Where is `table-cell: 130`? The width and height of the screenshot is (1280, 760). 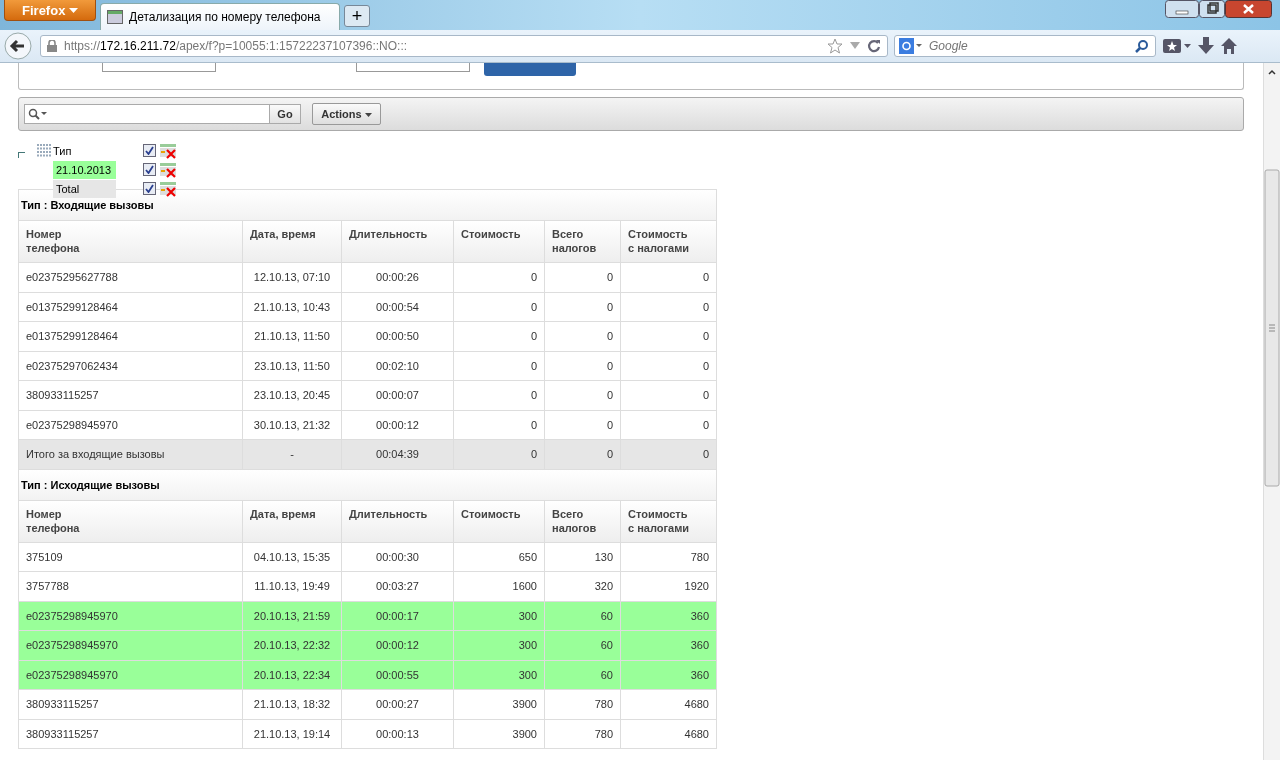
table-cell: 130 is located at coordinates (583, 556).